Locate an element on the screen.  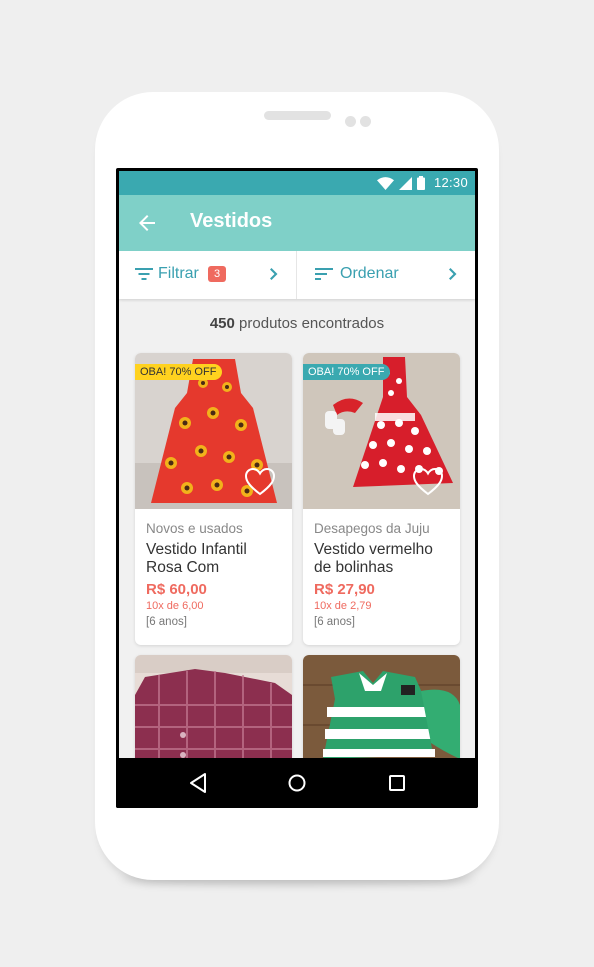
seller-name: Novos e usados is located at coordinates (194, 528).